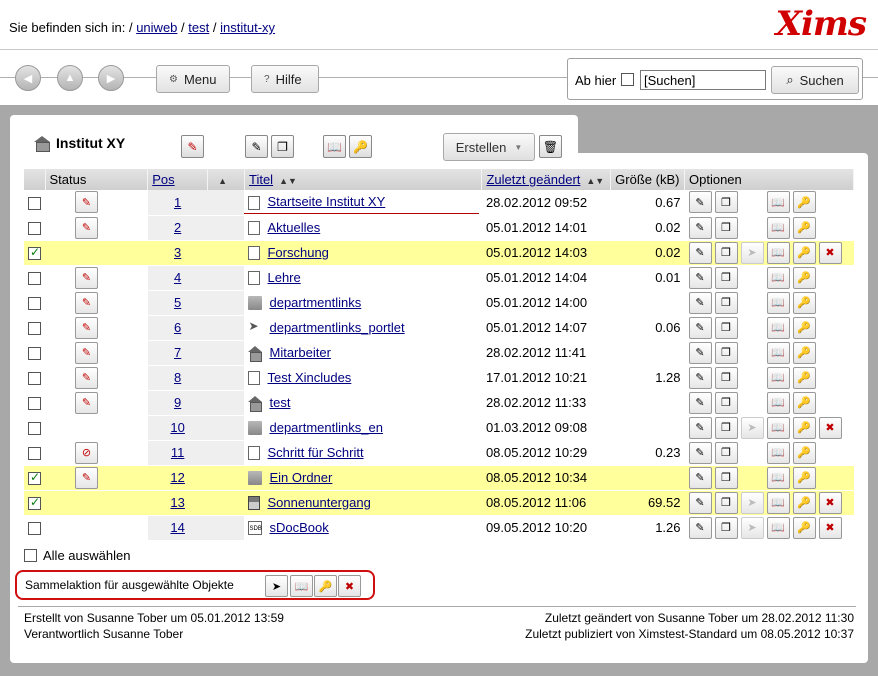  What do you see at coordinates (177, 377) in the screenshot?
I see `row-position: 8` at bounding box center [177, 377].